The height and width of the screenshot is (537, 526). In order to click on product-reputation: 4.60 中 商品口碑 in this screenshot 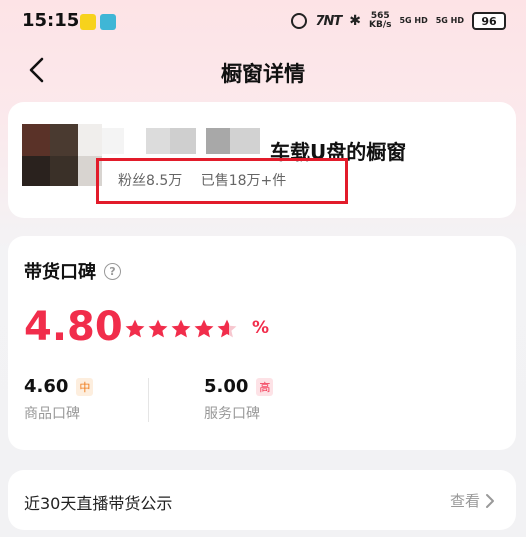, I will do `click(59, 399)`.